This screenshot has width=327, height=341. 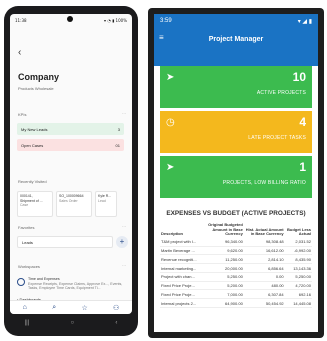 What do you see at coordinates (179, 230) in the screenshot?
I see `column-header: Description` at bounding box center [179, 230].